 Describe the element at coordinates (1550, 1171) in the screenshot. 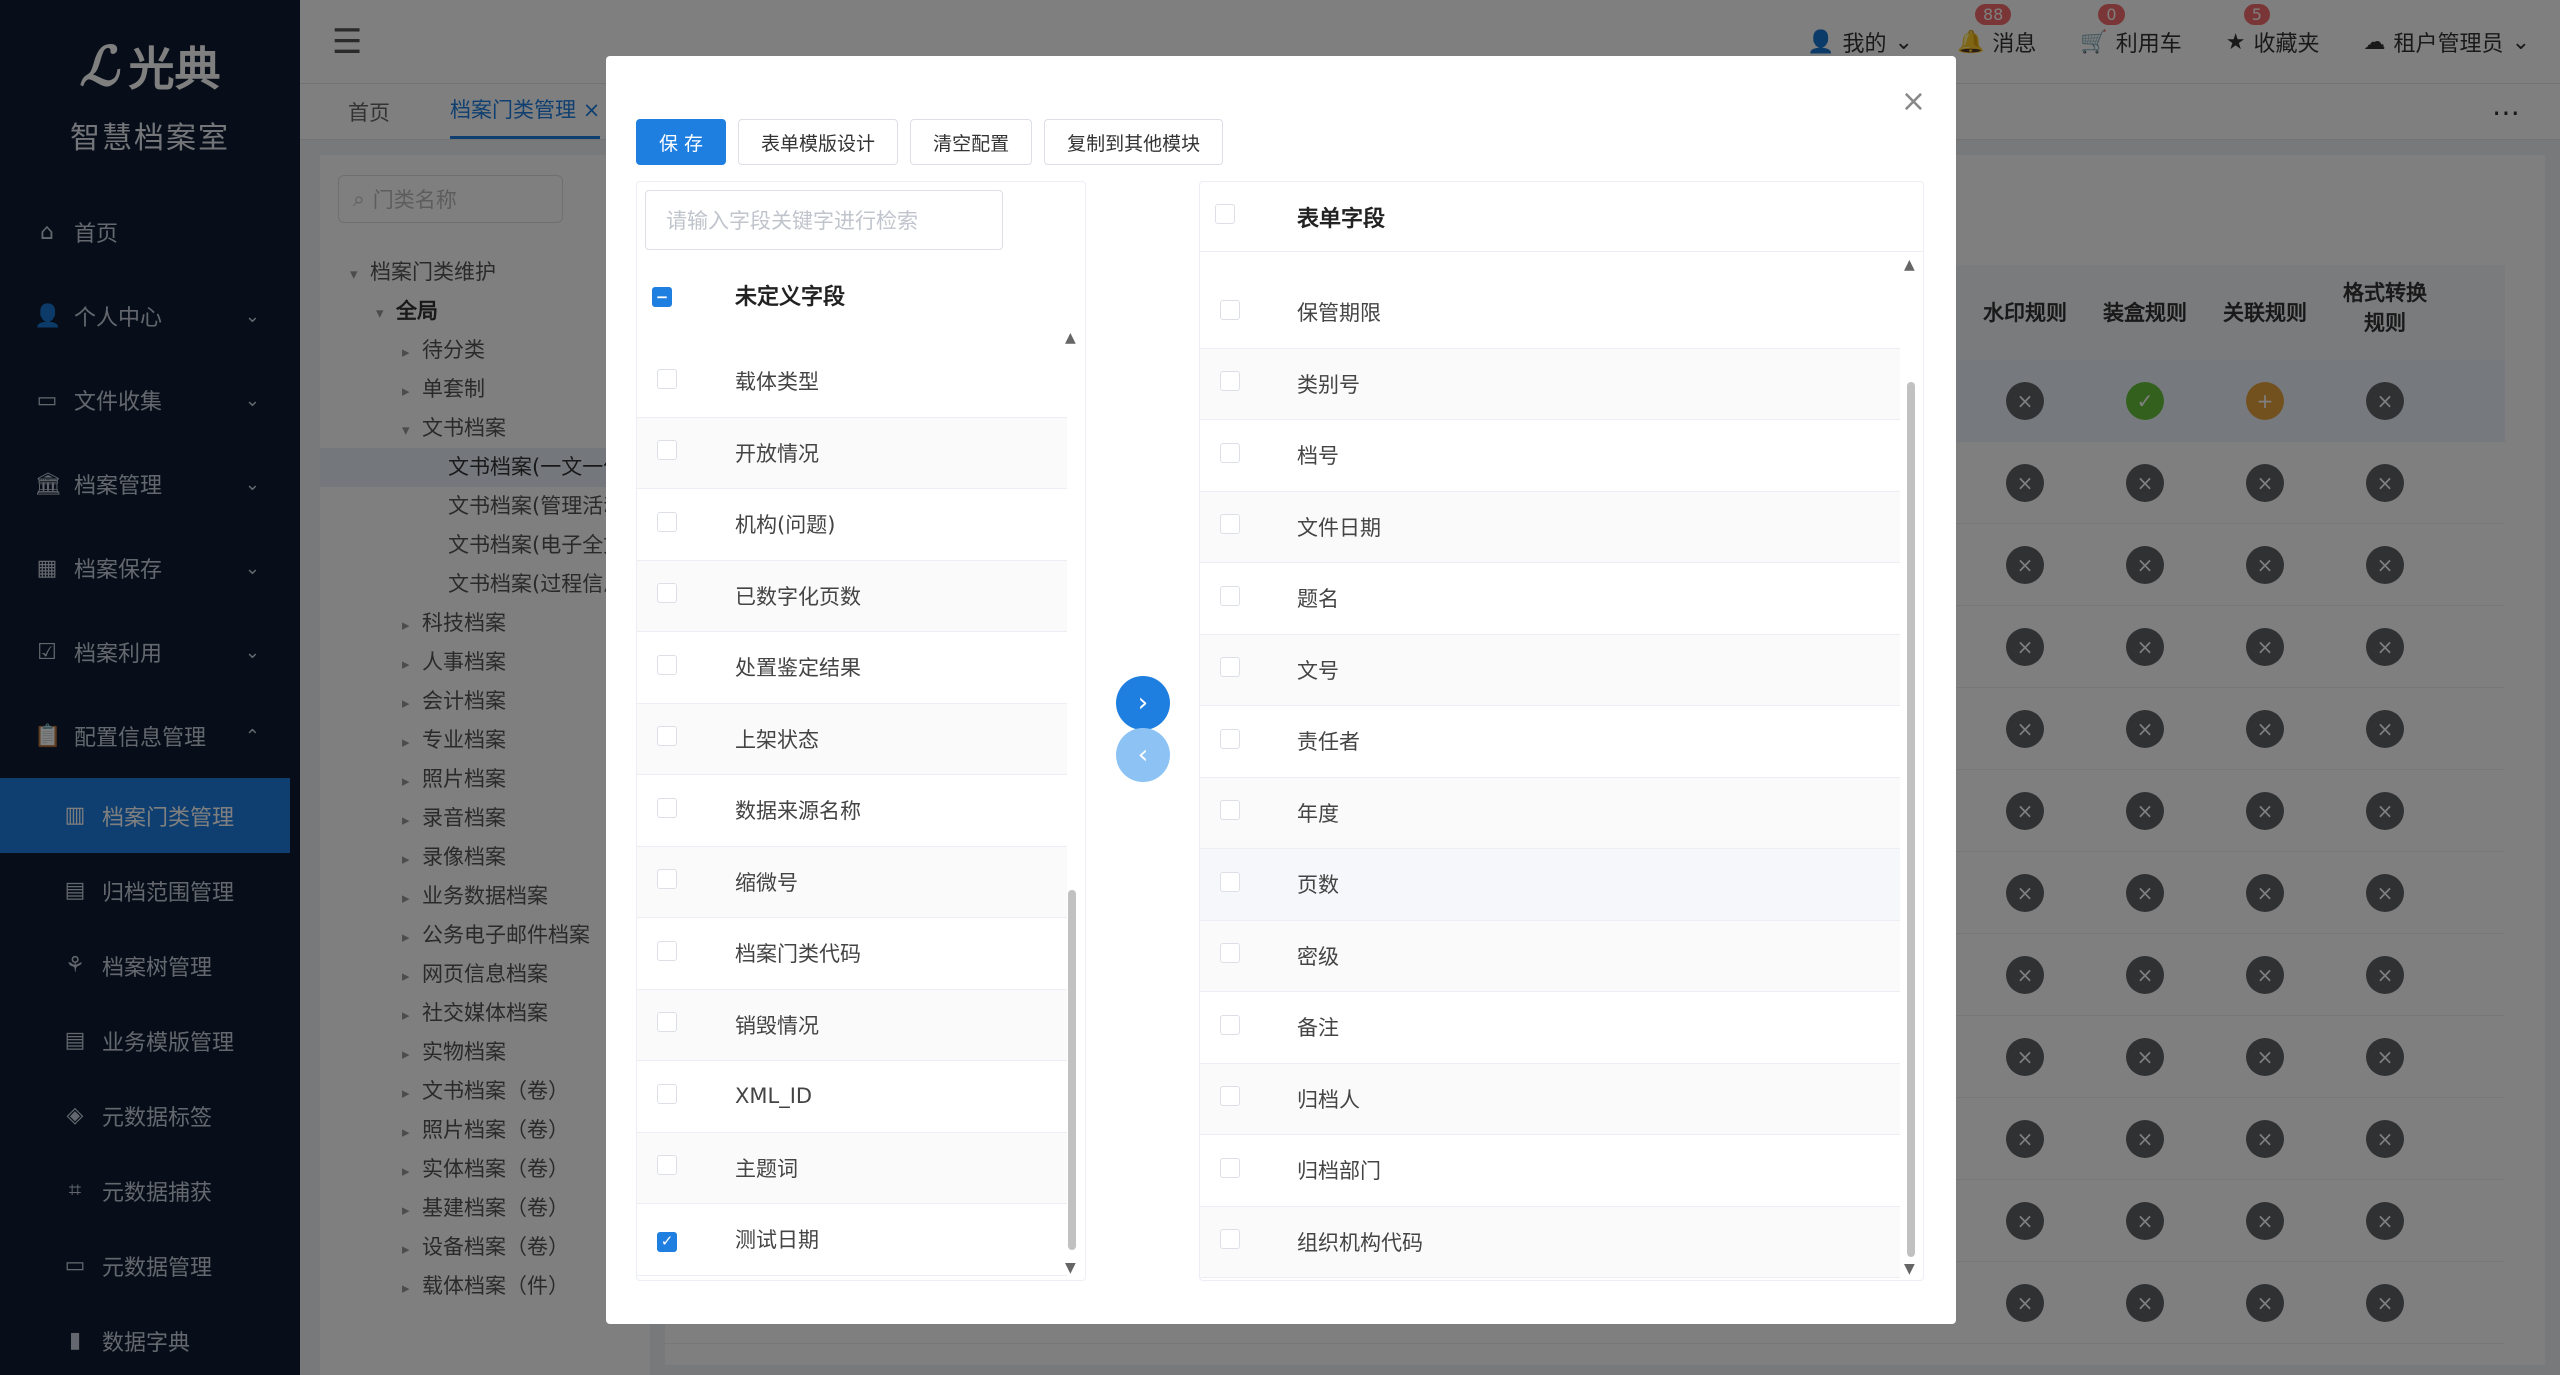

I see `form-field-item: 归档部门` at that location.